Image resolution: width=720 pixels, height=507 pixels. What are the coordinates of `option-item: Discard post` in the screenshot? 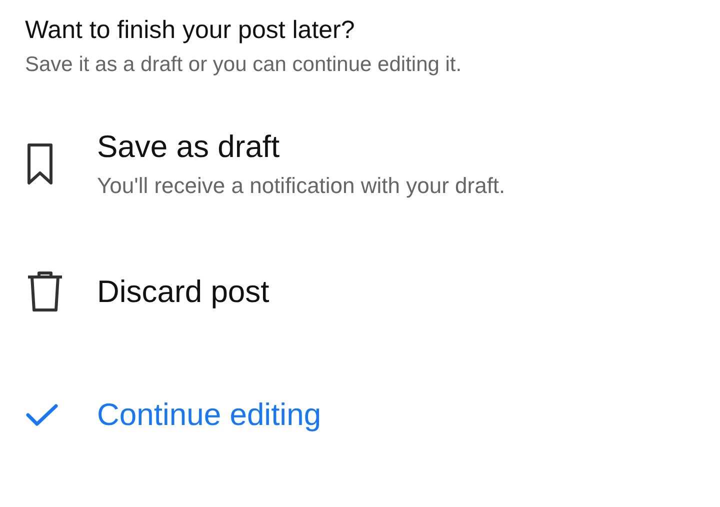 It's located at (372, 291).